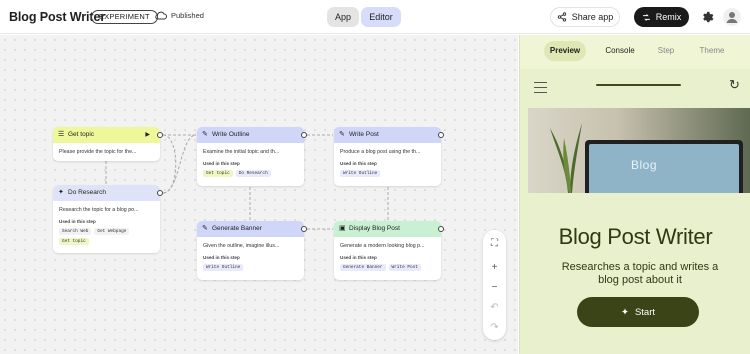 This screenshot has height=354, width=750. Describe the element at coordinates (592, 17) in the screenshot. I see `share-app-label: Share app` at that location.